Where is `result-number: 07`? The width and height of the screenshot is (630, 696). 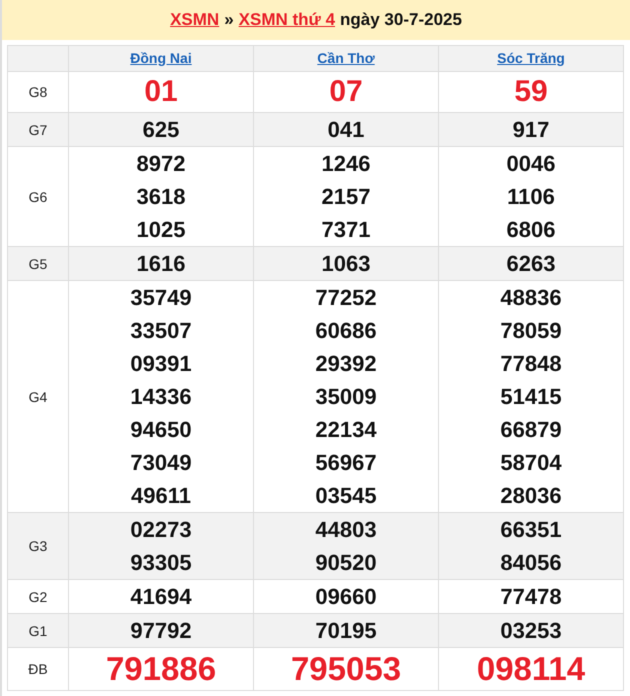
result-number: 07 is located at coordinates (346, 91).